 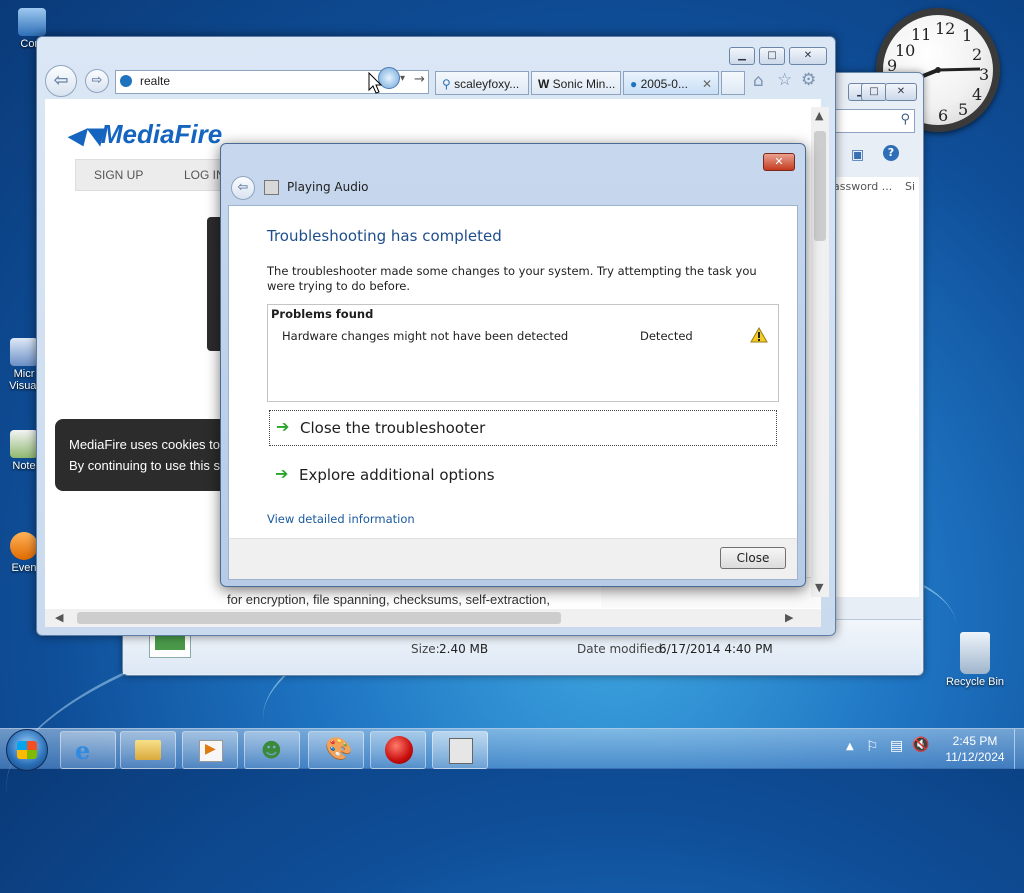 What do you see at coordinates (920, 745) in the screenshot?
I see `volume-muted-icon: 🔇` at bounding box center [920, 745].